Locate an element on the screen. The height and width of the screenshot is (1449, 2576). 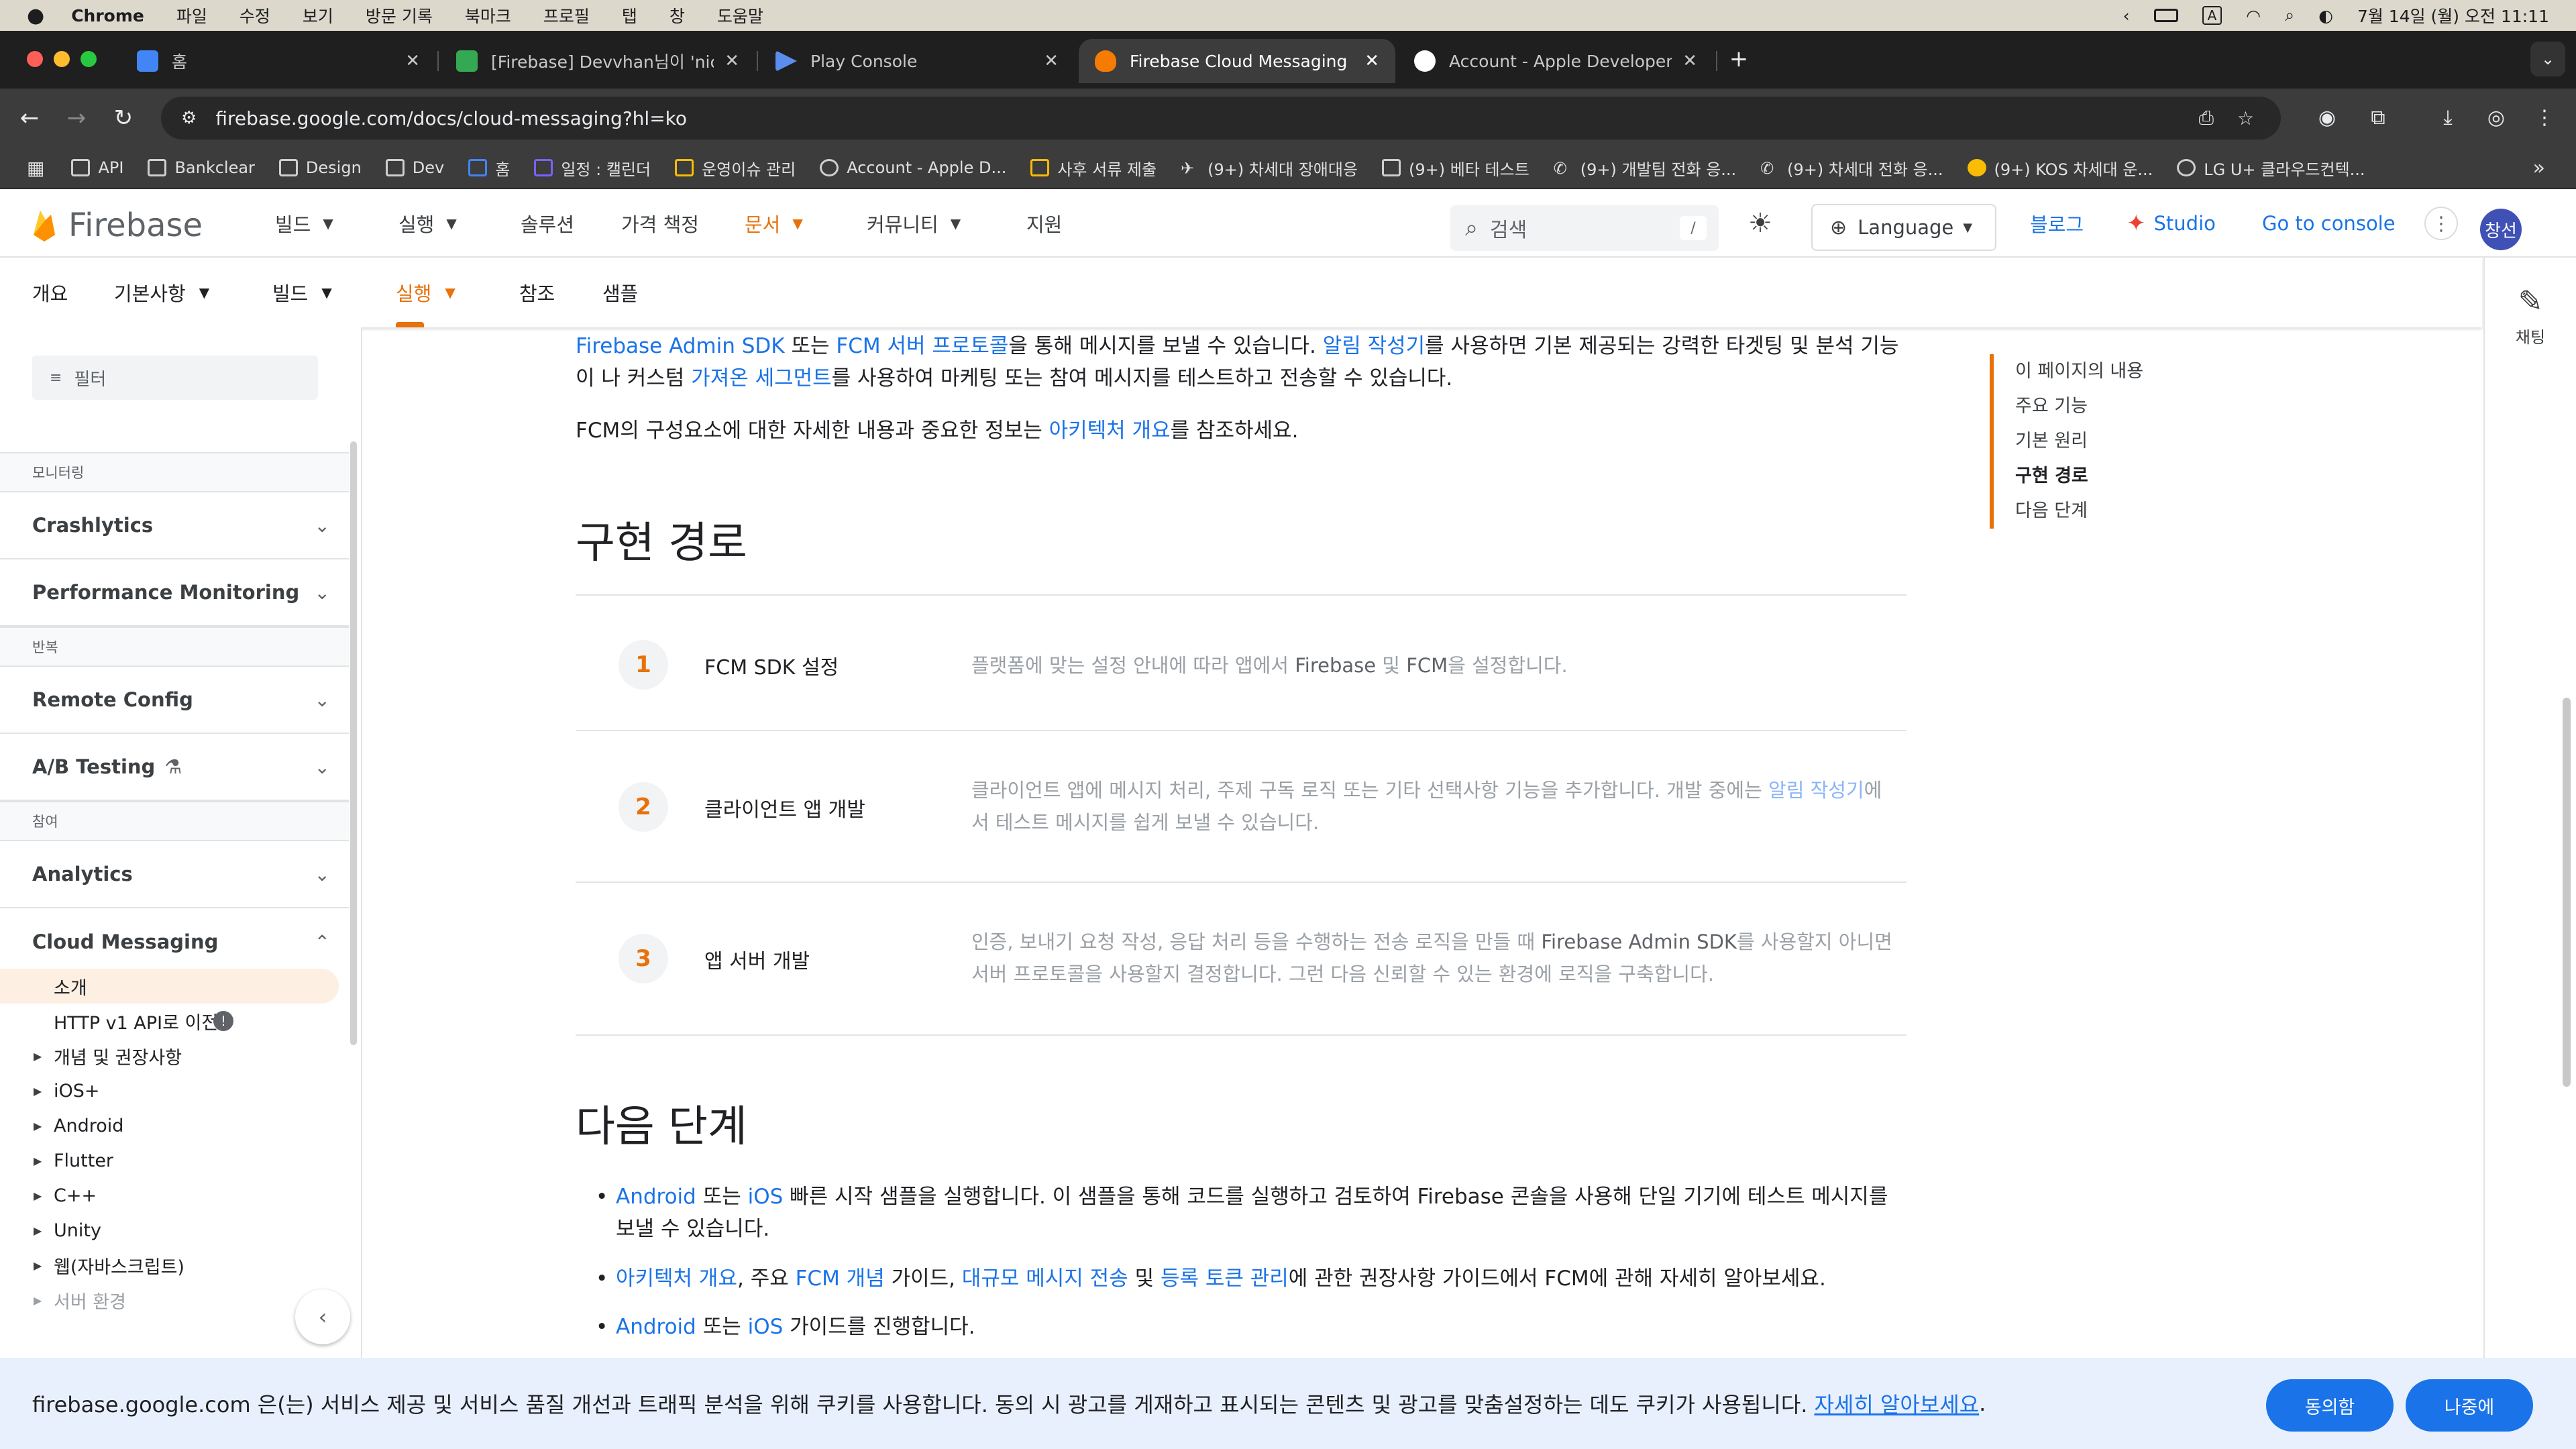
toc-item-implementation-path: 구현 경로 is located at coordinates (2170, 476).